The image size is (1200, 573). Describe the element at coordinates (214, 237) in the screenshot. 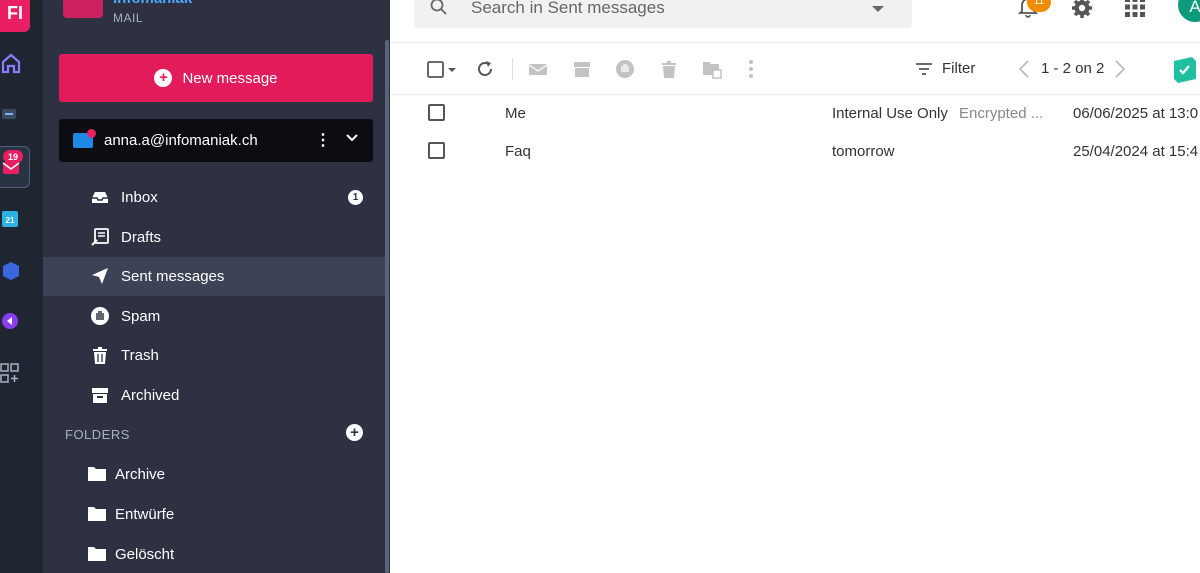

I see `sidebar-item-drafts: Drafts` at that location.